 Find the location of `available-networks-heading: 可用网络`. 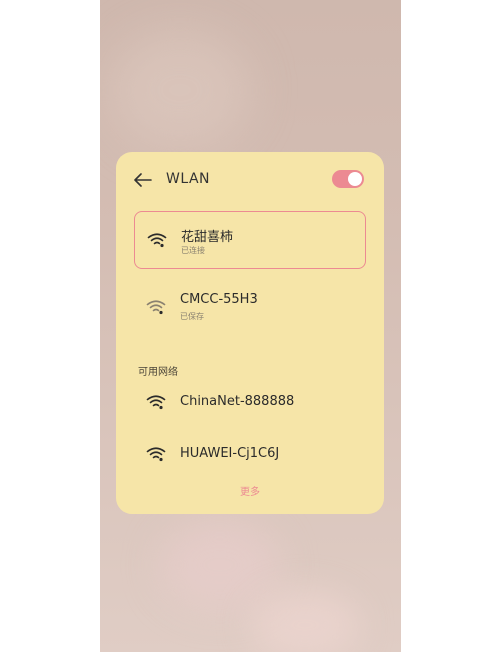

available-networks-heading: 可用网络 is located at coordinates (158, 372).